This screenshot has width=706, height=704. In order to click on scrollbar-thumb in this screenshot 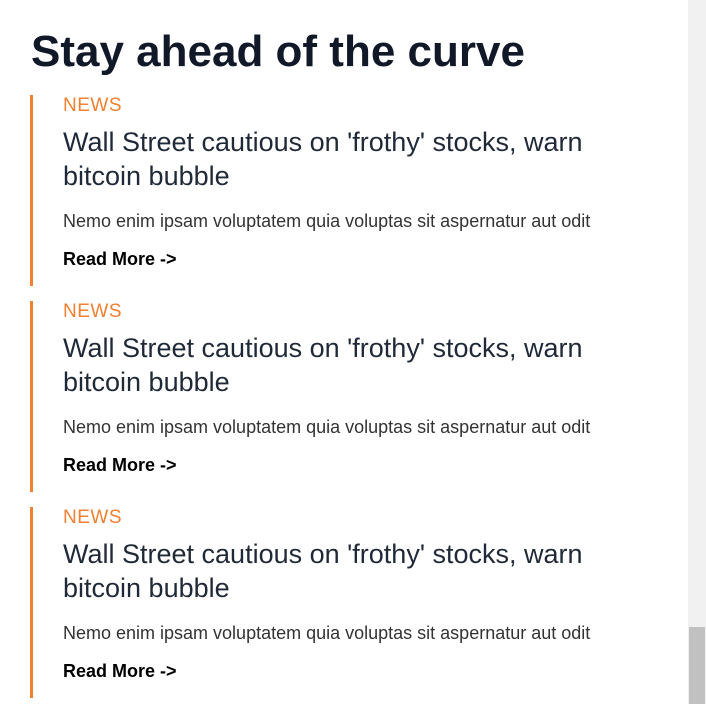, I will do `click(697, 665)`.